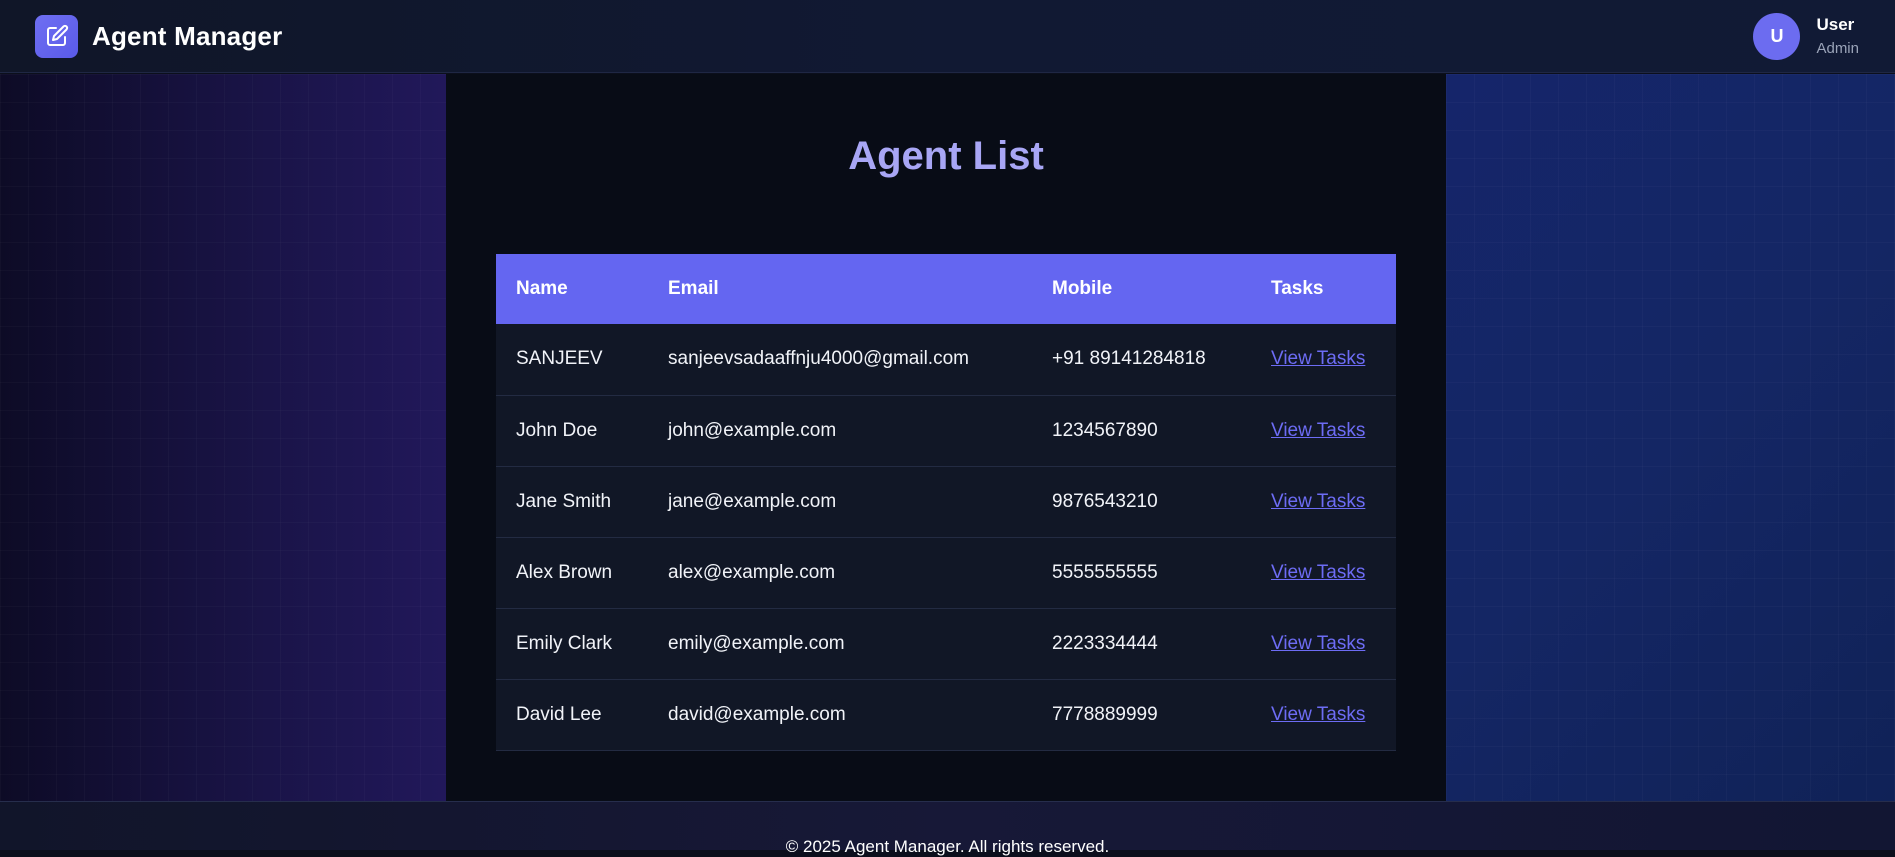 This screenshot has width=1895, height=857. Describe the element at coordinates (572, 502) in the screenshot. I see `agent-name: Jane Smith` at that location.